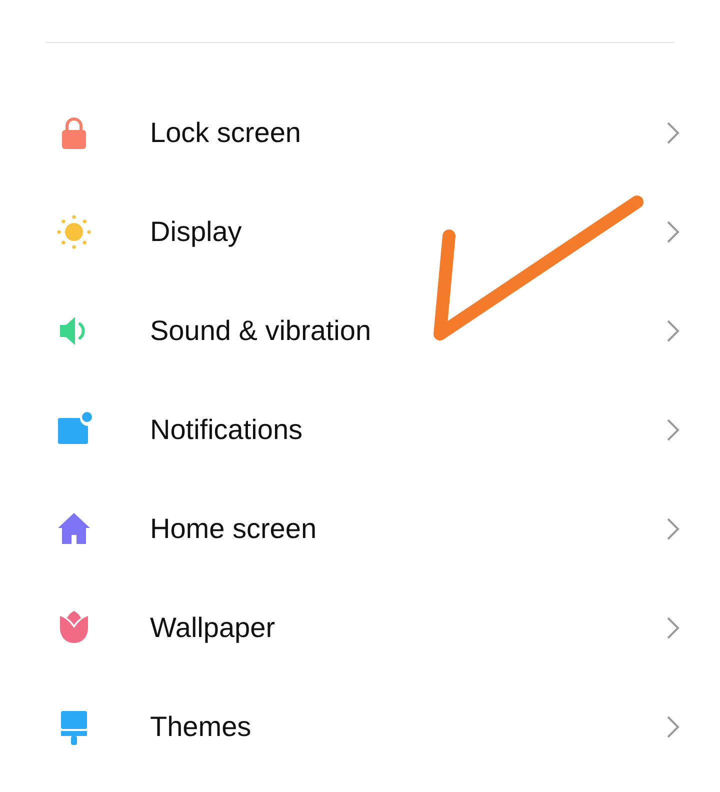 The image size is (720, 792). Describe the element at coordinates (213, 627) in the screenshot. I see `item-label: Wallpaper` at that location.